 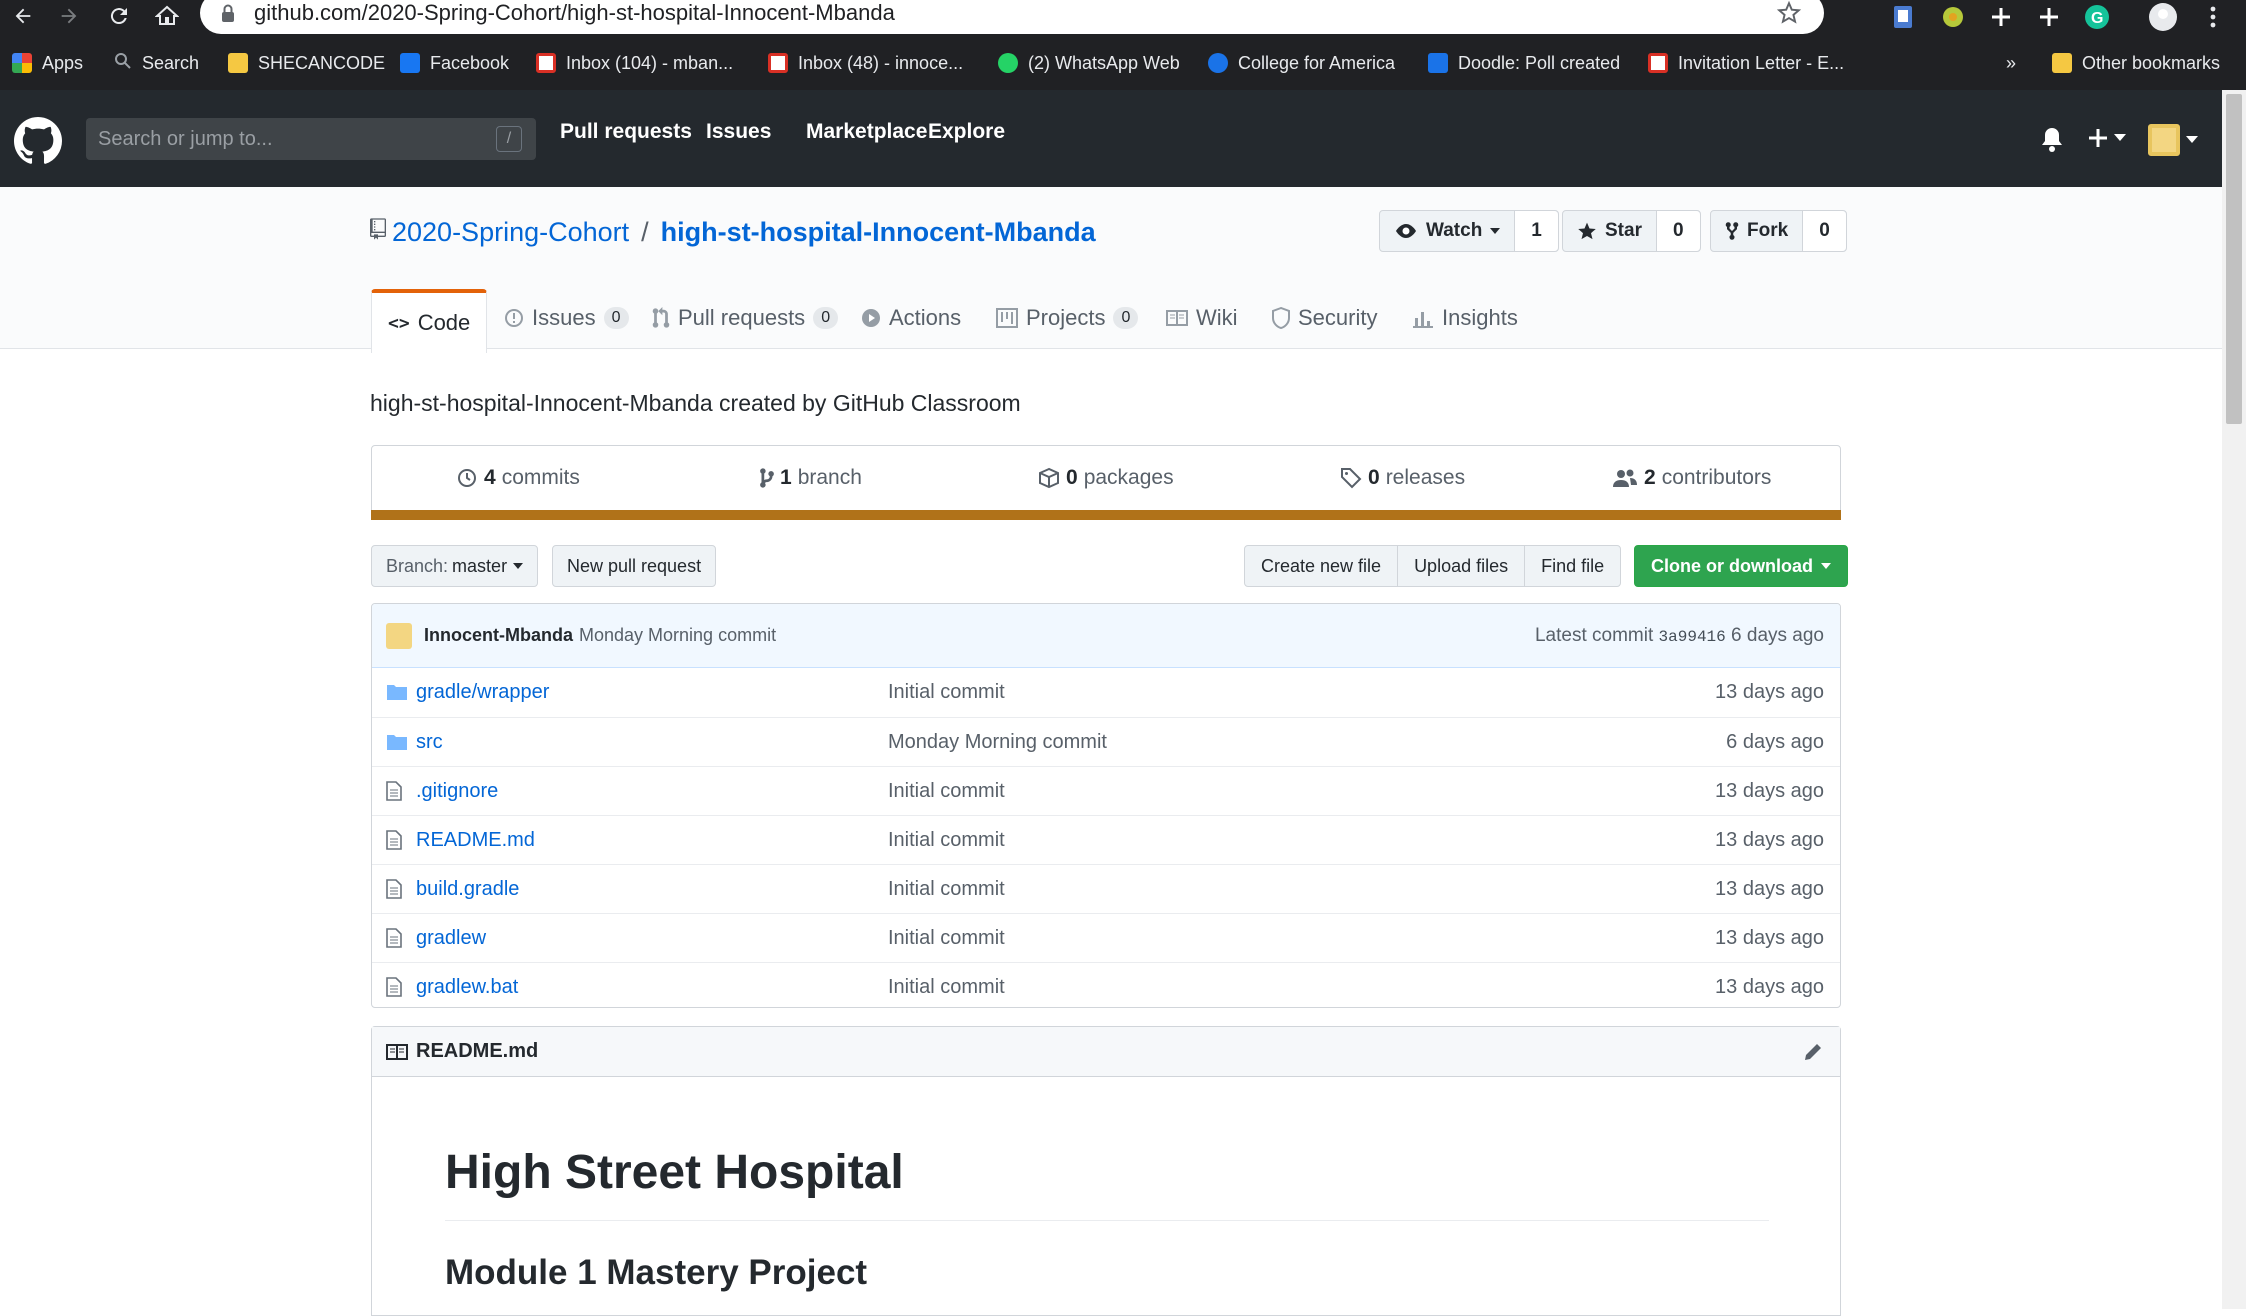 I want to click on github-logo-icon, so click(x=38, y=143).